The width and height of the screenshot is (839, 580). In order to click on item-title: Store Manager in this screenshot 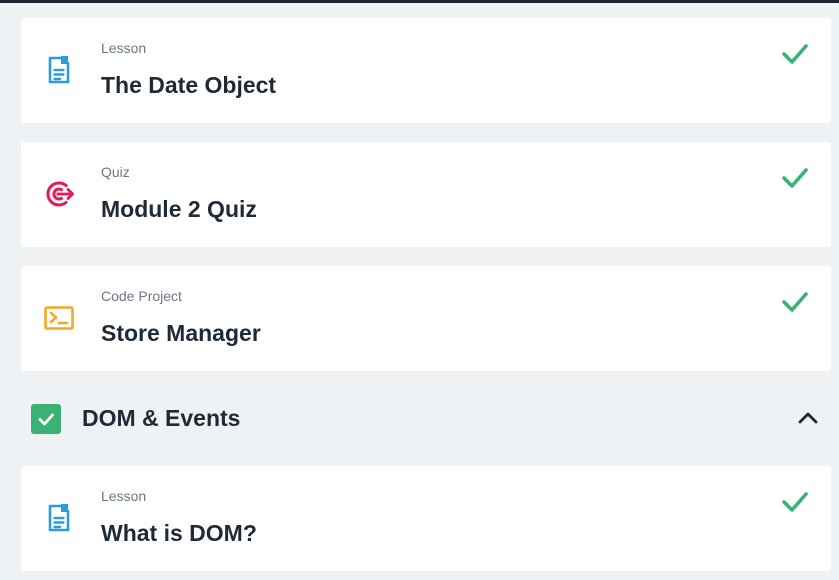, I will do `click(181, 333)`.